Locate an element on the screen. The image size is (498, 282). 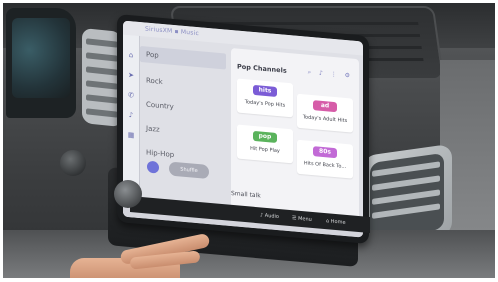
panel-title: Pop Channels is located at coordinates (262, 68).